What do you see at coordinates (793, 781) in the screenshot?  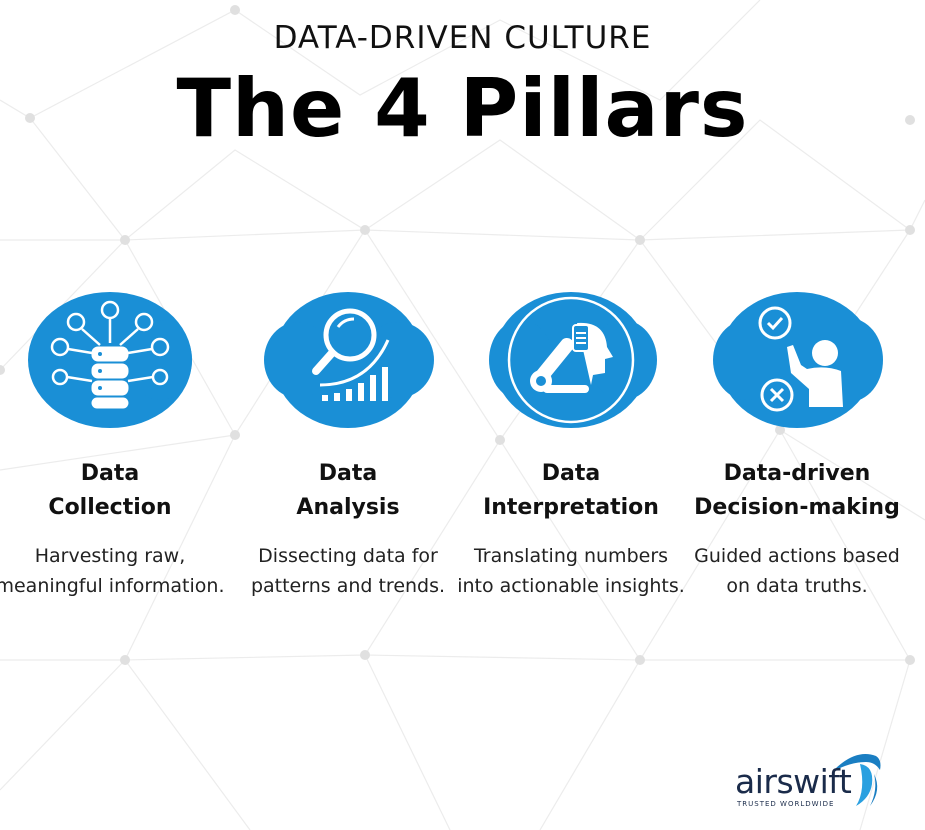 I see `brand-name: airswift` at bounding box center [793, 781].